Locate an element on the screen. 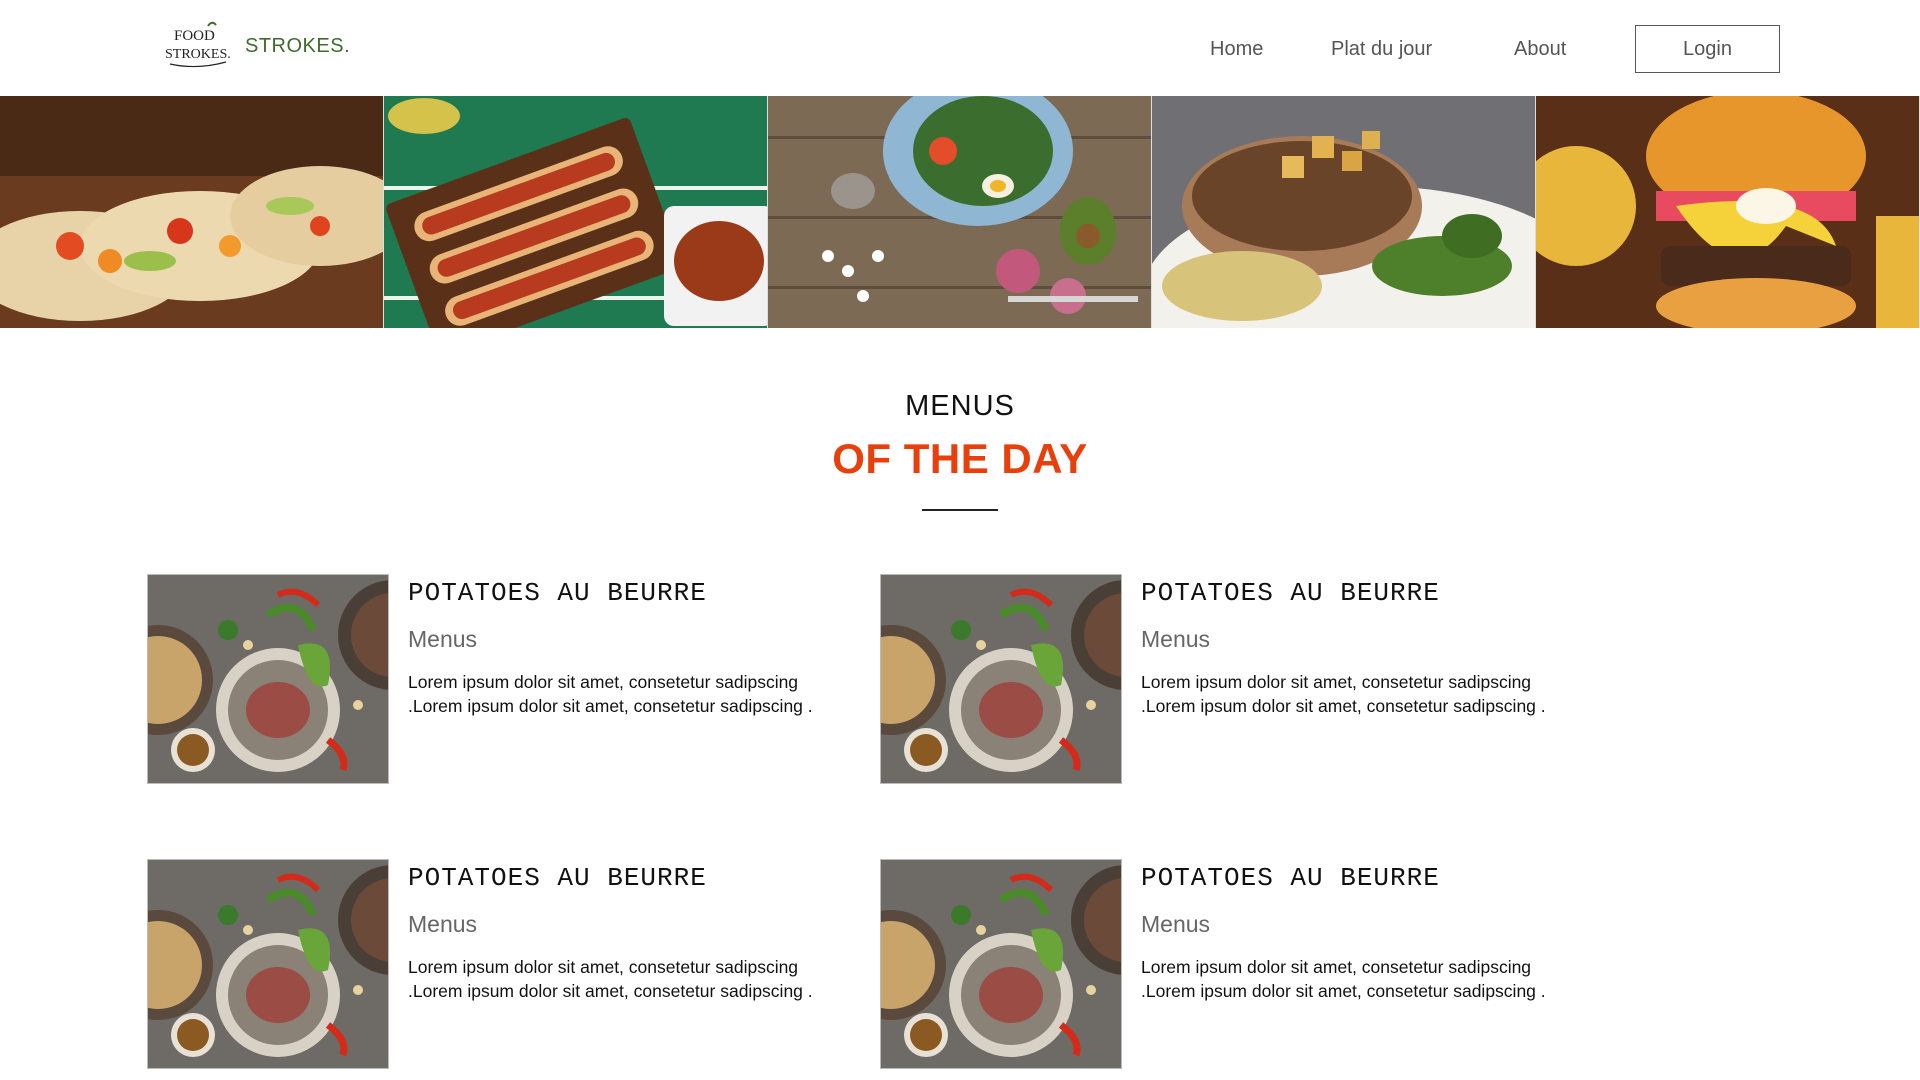 The height and width of the screenshot is (1080, 1920). nav-about: About is located at coordinates (1540, 49).